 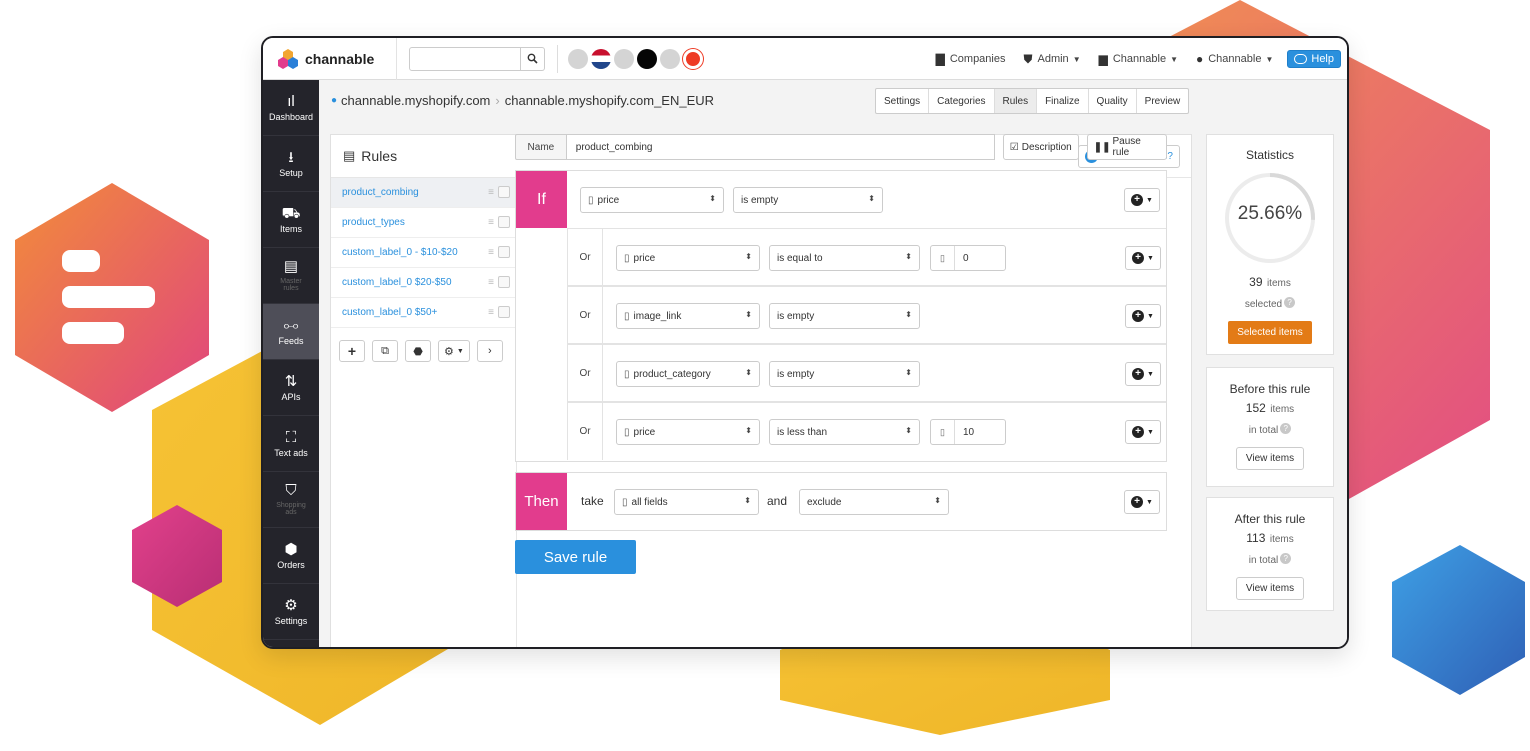 I want to click on sidebar-item-text-ads: ⛶ Text ads, so click(x=291, y=444).